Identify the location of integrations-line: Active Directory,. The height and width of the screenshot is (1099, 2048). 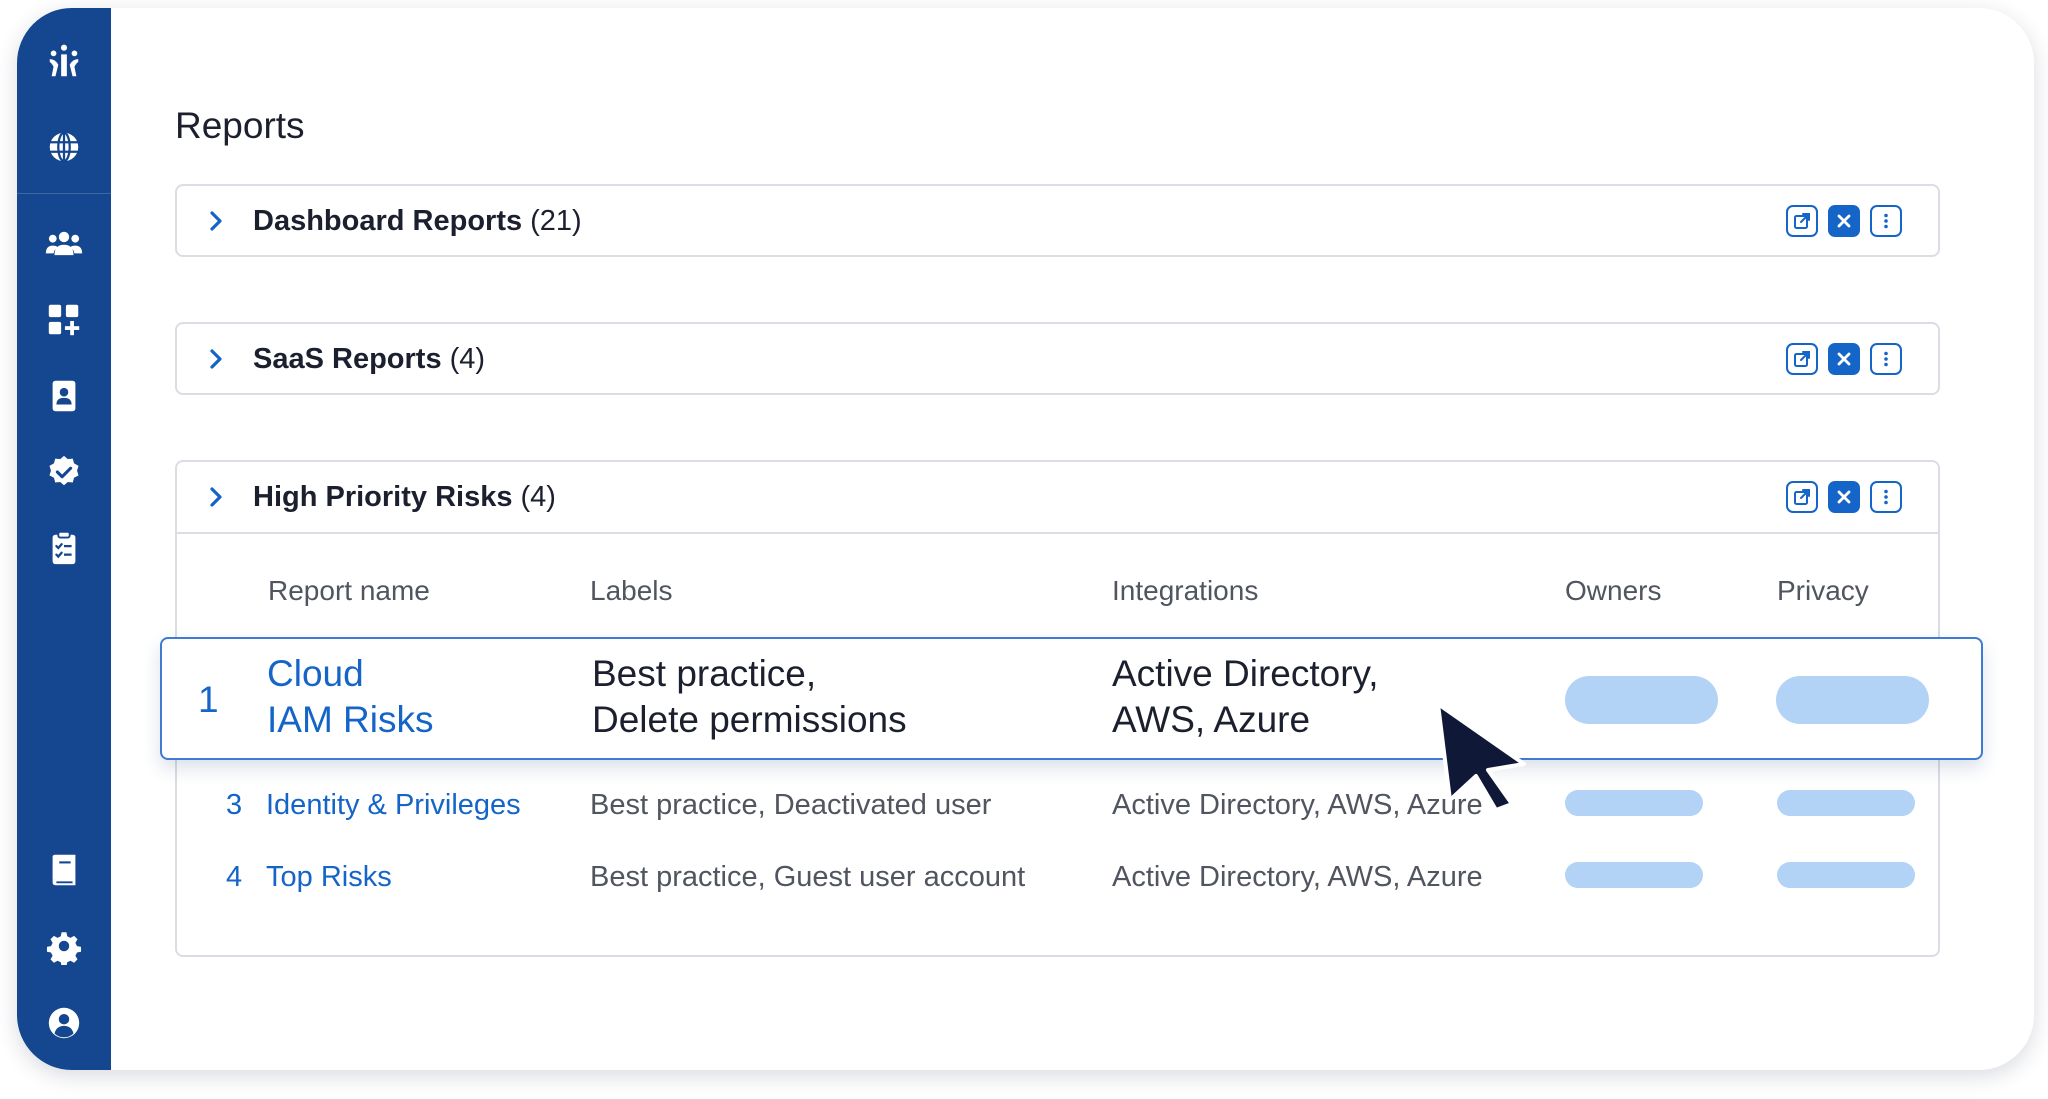
(1245, 673).